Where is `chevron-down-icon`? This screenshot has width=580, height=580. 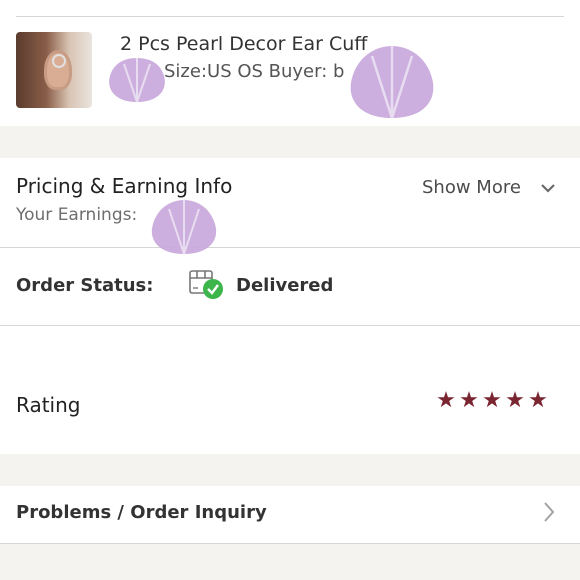 chevron-down-icon is located at coordinates (548, 188).